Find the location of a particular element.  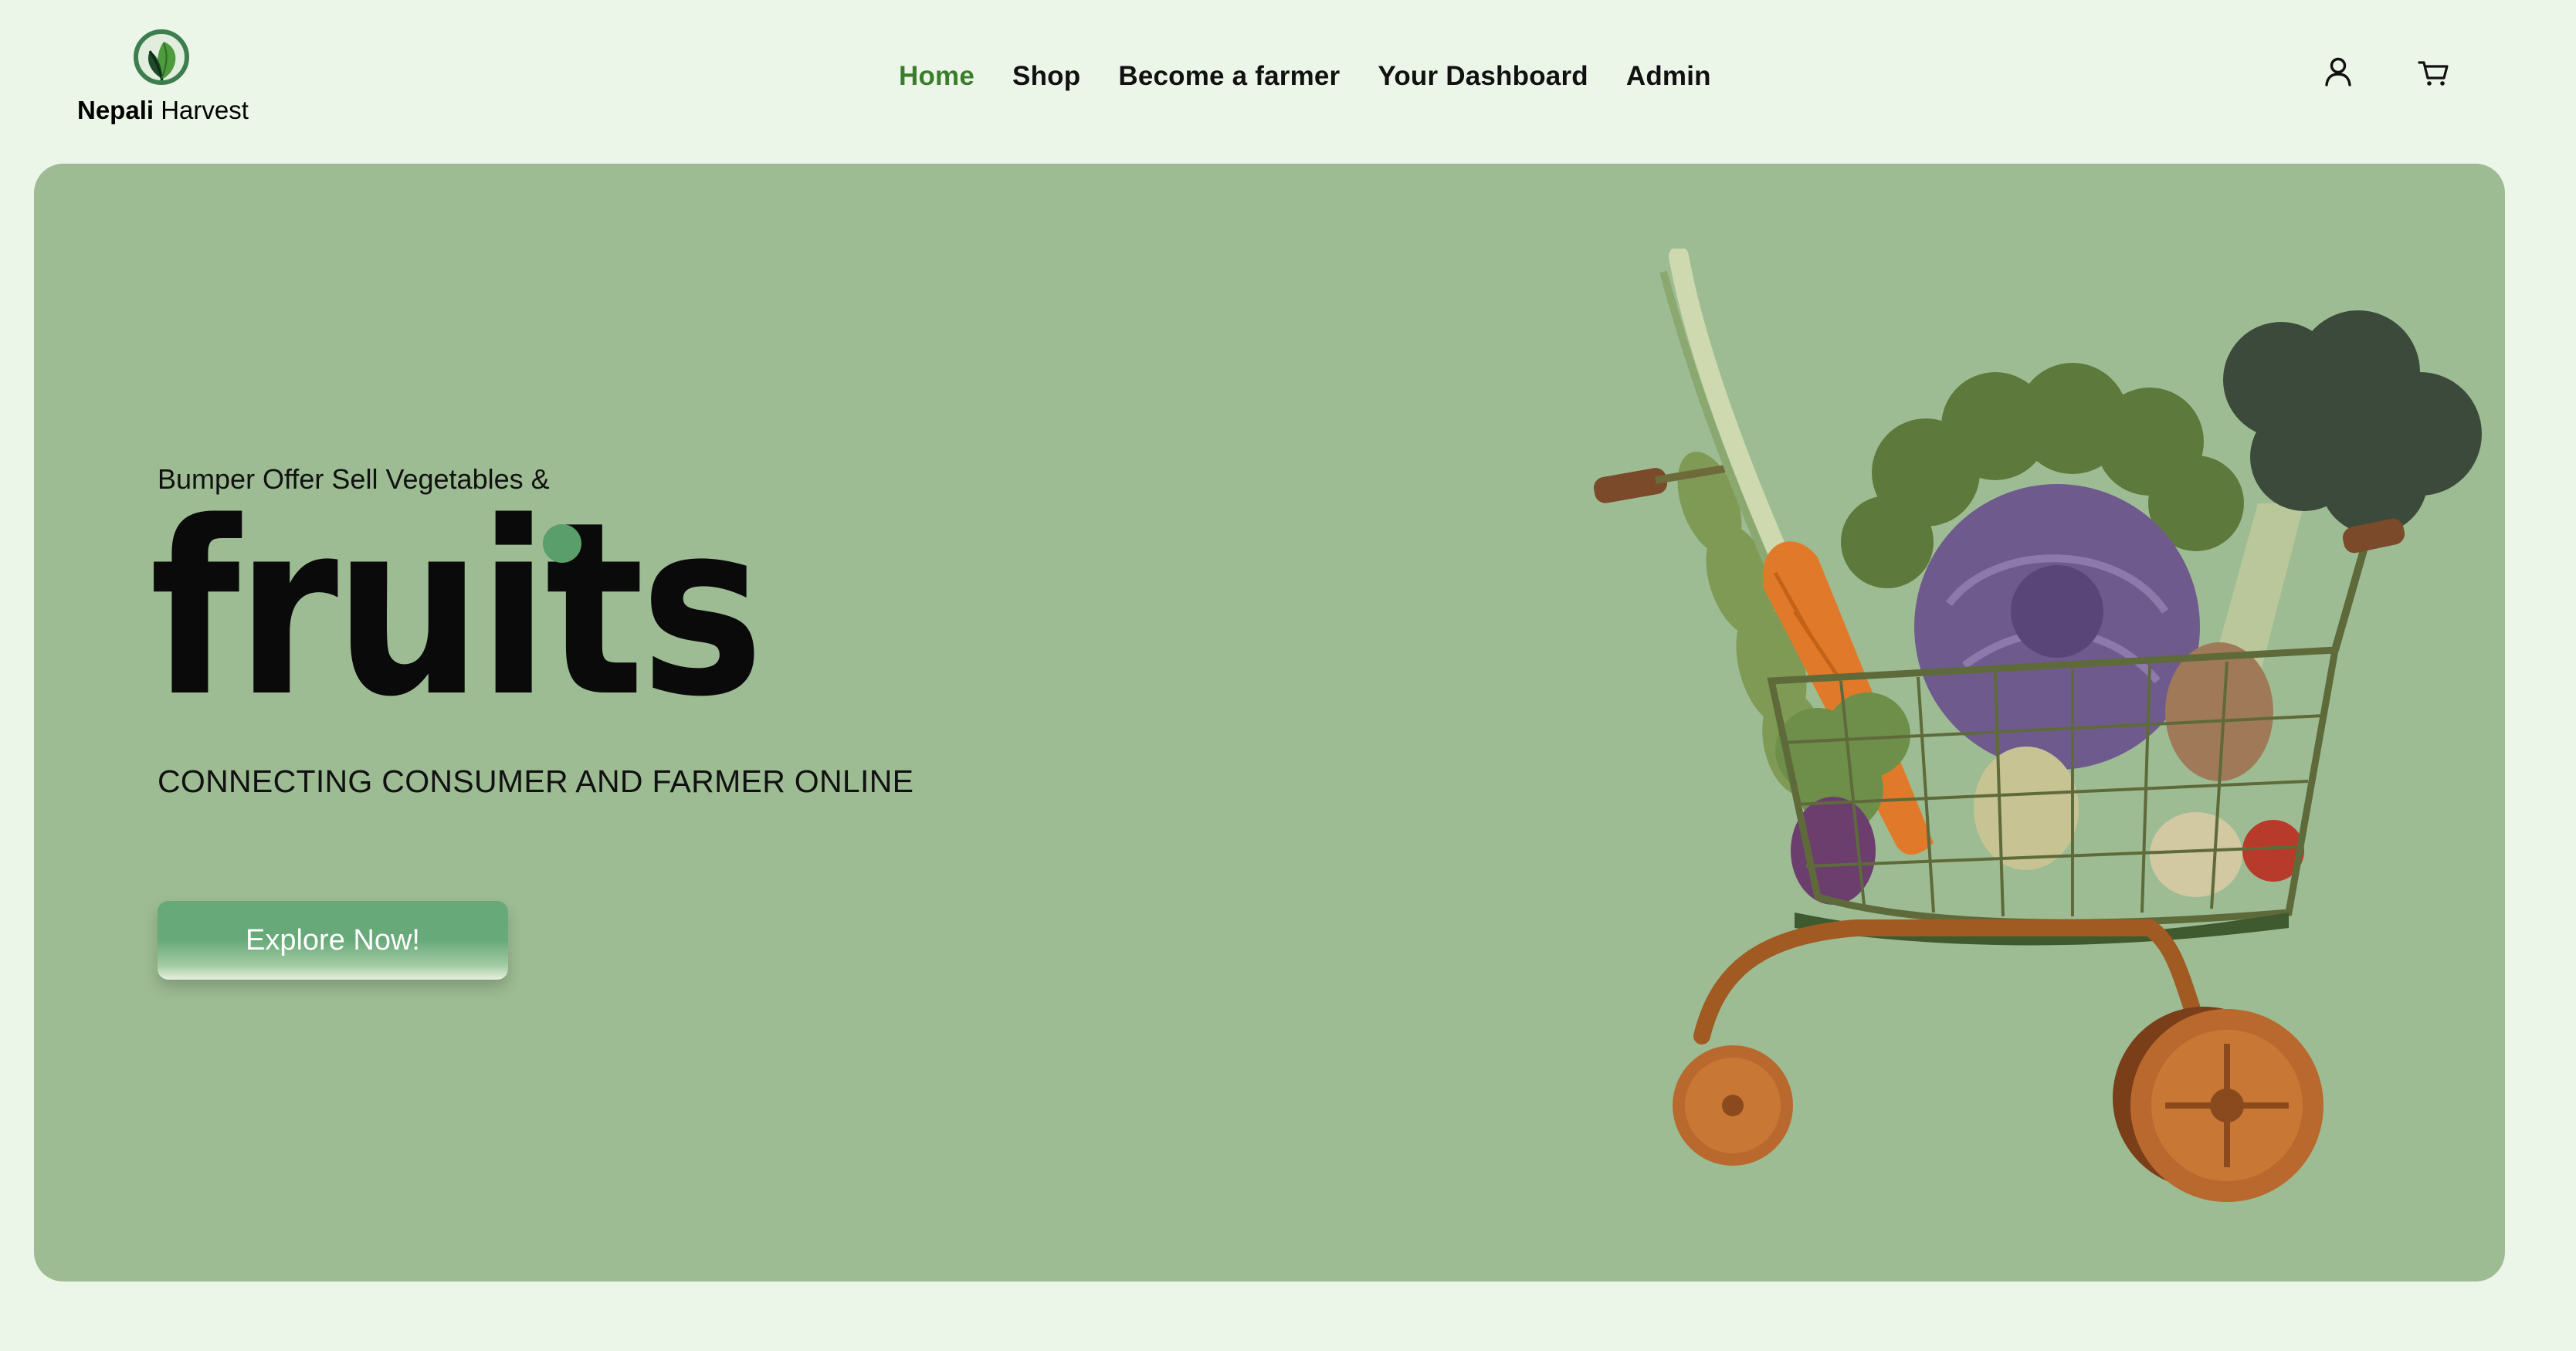

brand-name-bold: Nepali is located at coordinates (115, 110).